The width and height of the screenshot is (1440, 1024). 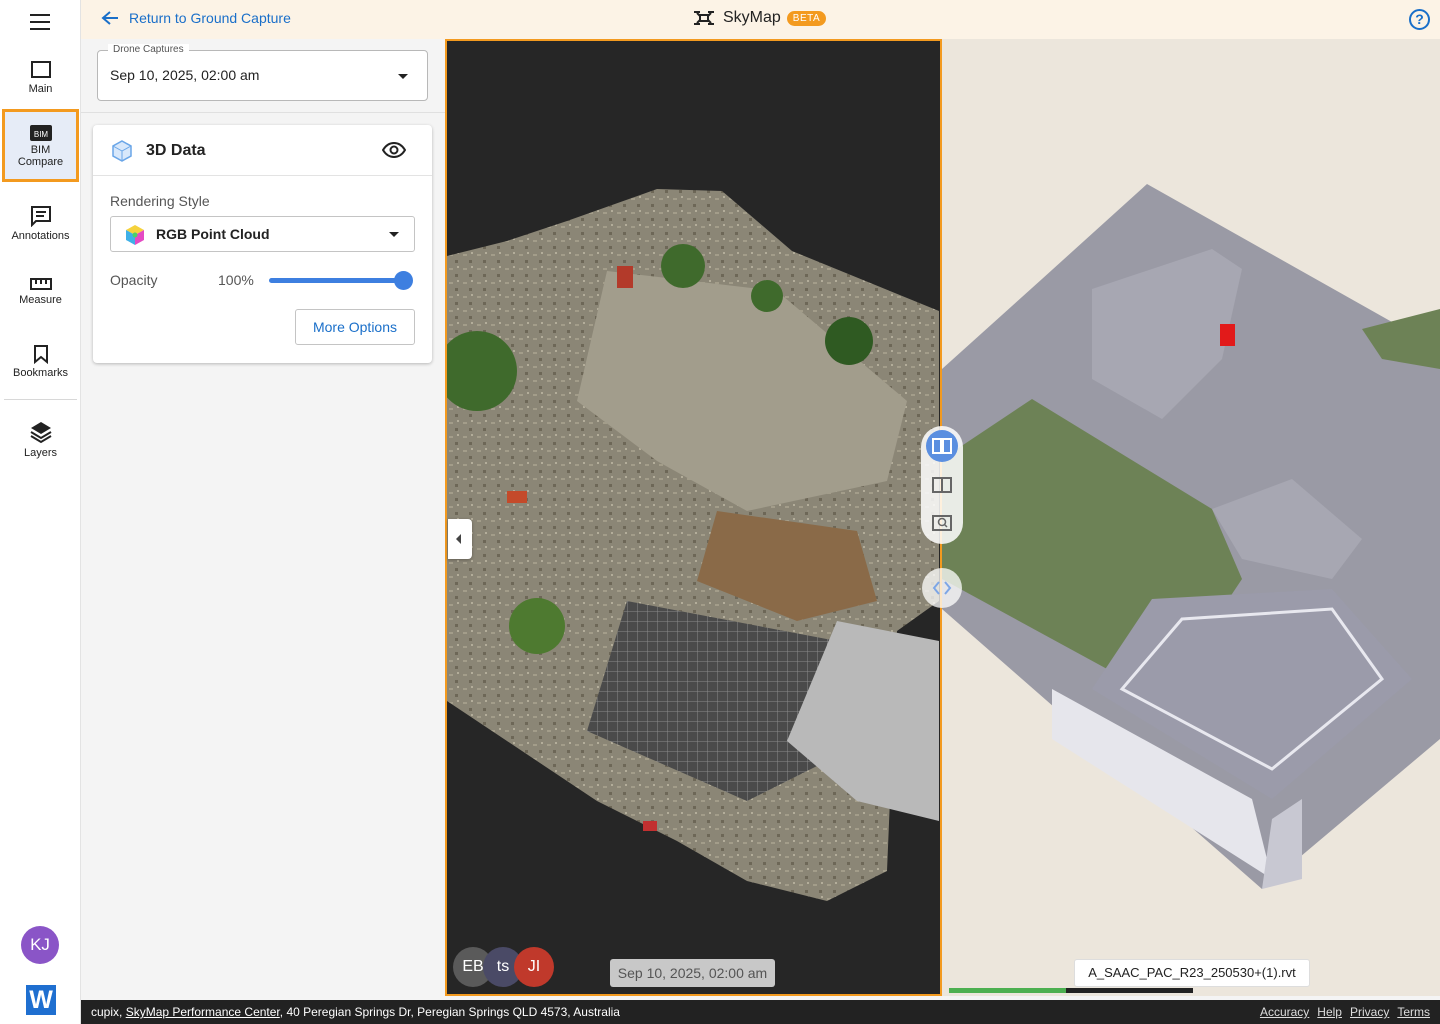 What do you see at coordinates (236, 280) in the screenshot?
I see `opacity-value: 100%` at bounding box center [236, 280].